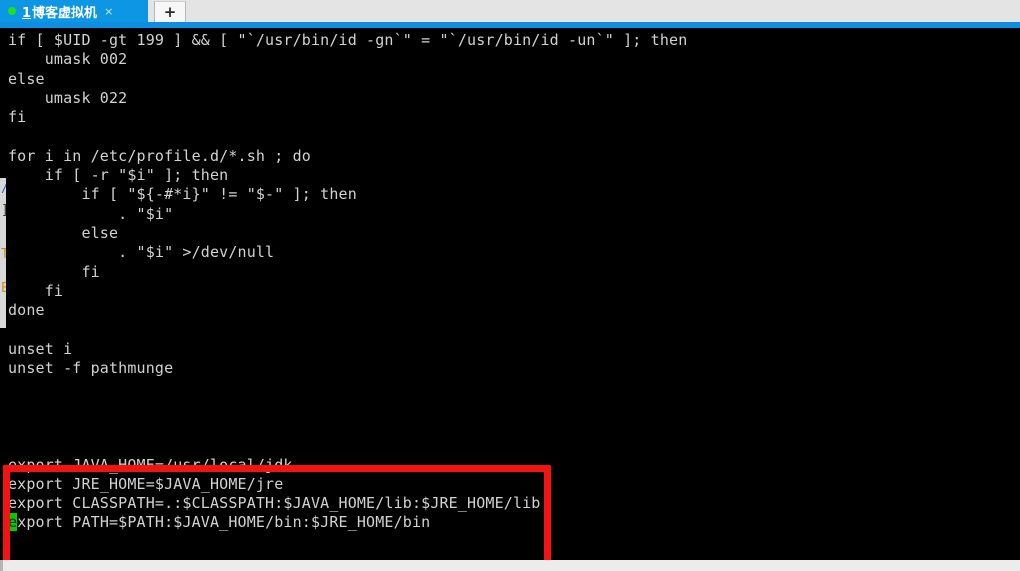 This screenshot has height=571, width=1020. Describe the element at coordinates (27, 13) in the screenshot. I see `tab-index-label: 1` at that location.